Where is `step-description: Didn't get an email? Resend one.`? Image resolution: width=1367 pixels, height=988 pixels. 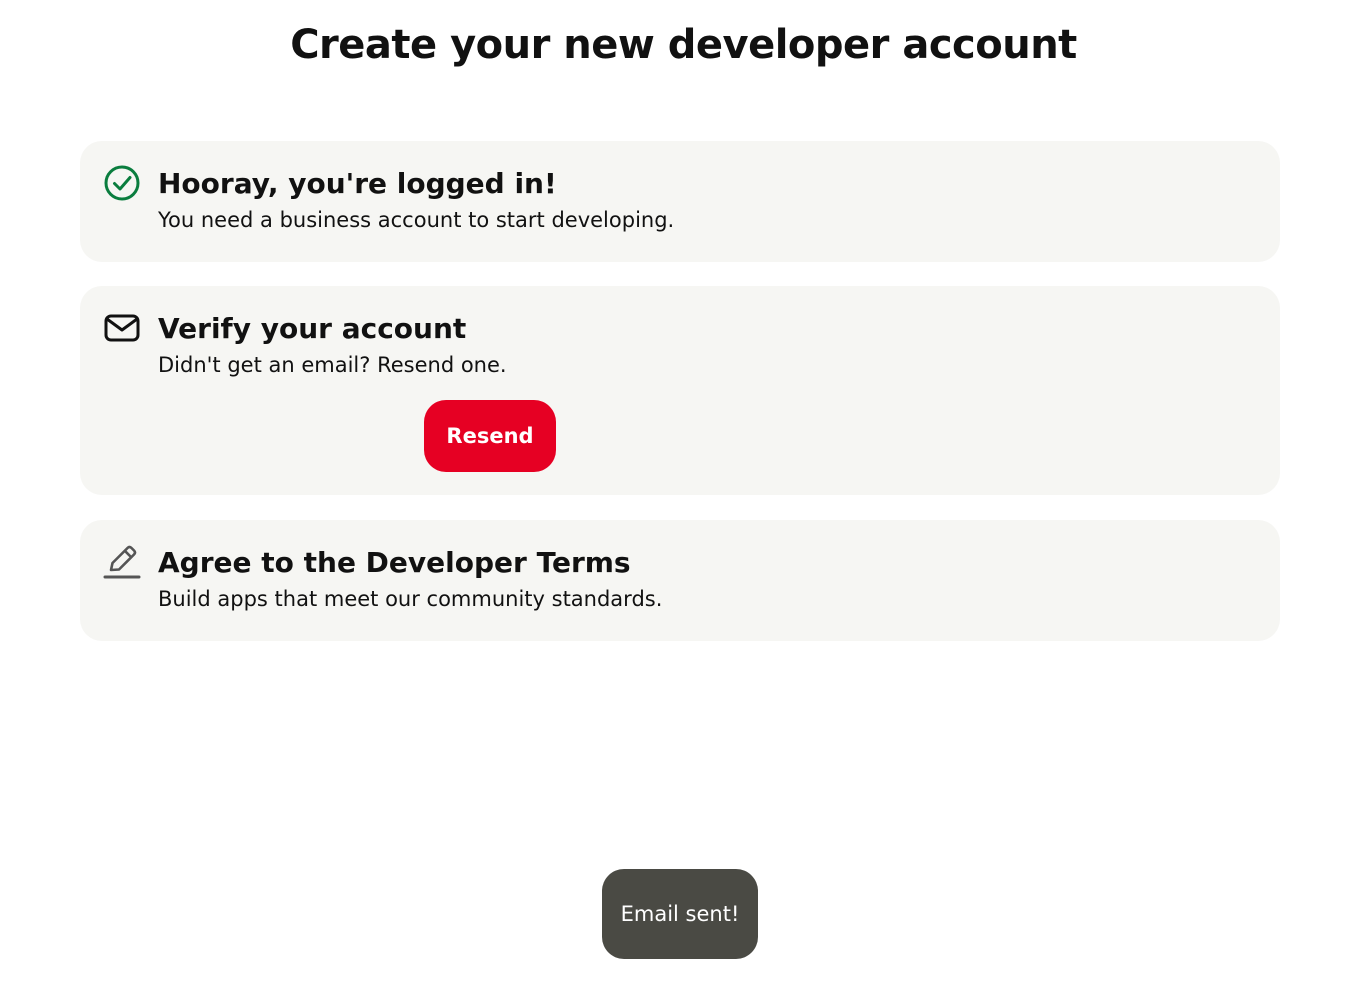 step-description: Didn't get an email? Resend one. is located at coordinates (332, 365).